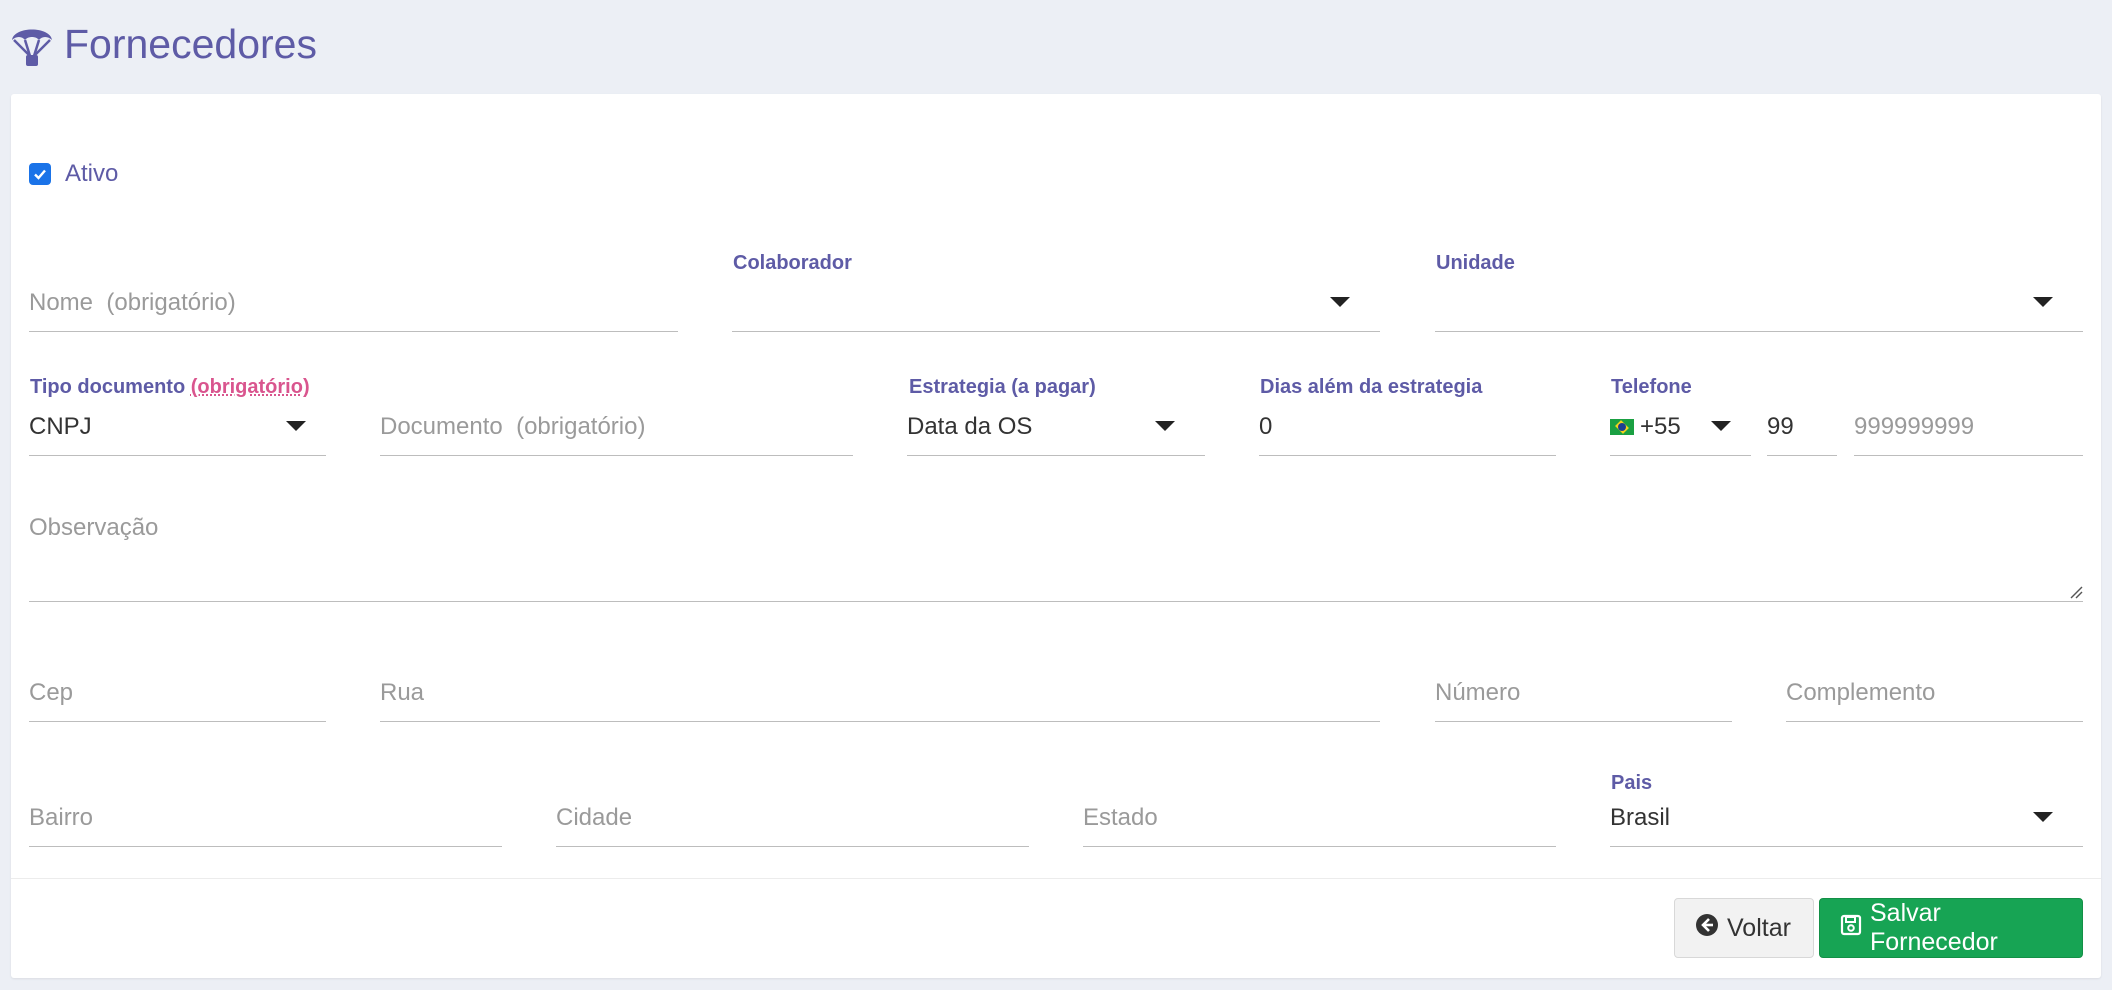  What do you see at coordinates (92, 173) in the screenshot?
I see `ativo-label: Ativo` at bounding box center [92, 173].